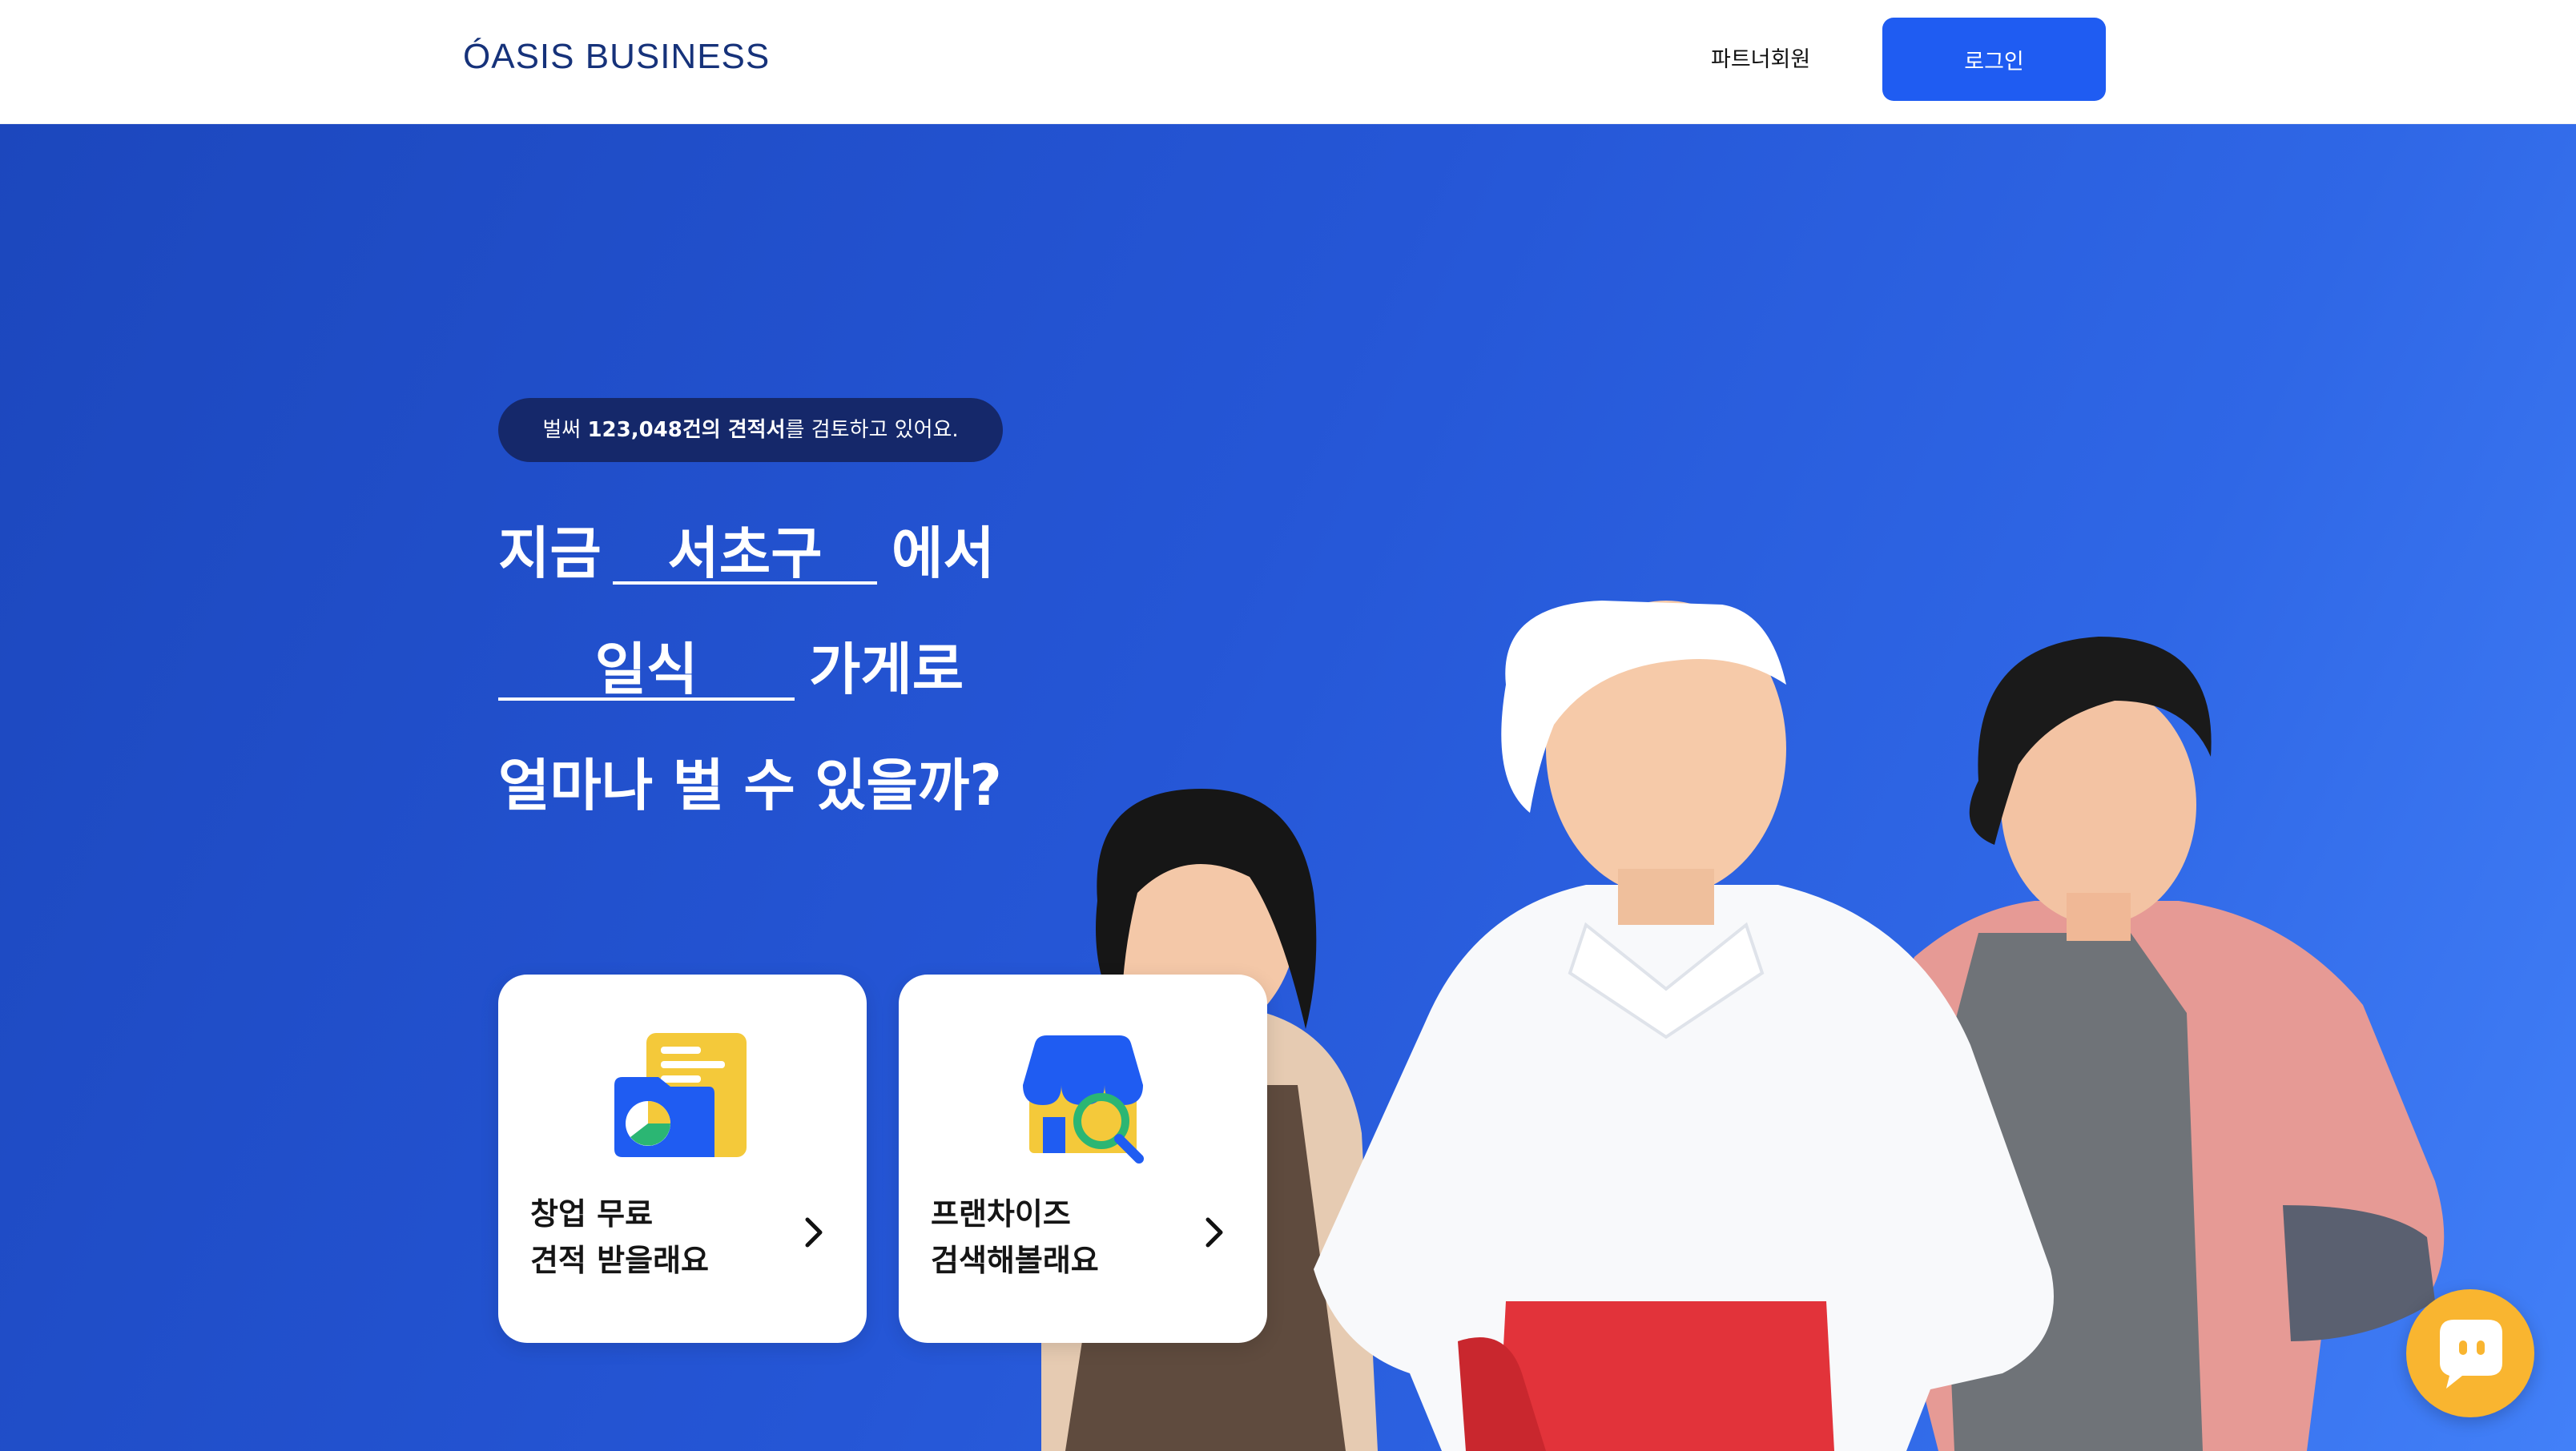  I want to click on franchise-search-card: 프랜차이즈 검색해볼래요, so click(1083, 1159).